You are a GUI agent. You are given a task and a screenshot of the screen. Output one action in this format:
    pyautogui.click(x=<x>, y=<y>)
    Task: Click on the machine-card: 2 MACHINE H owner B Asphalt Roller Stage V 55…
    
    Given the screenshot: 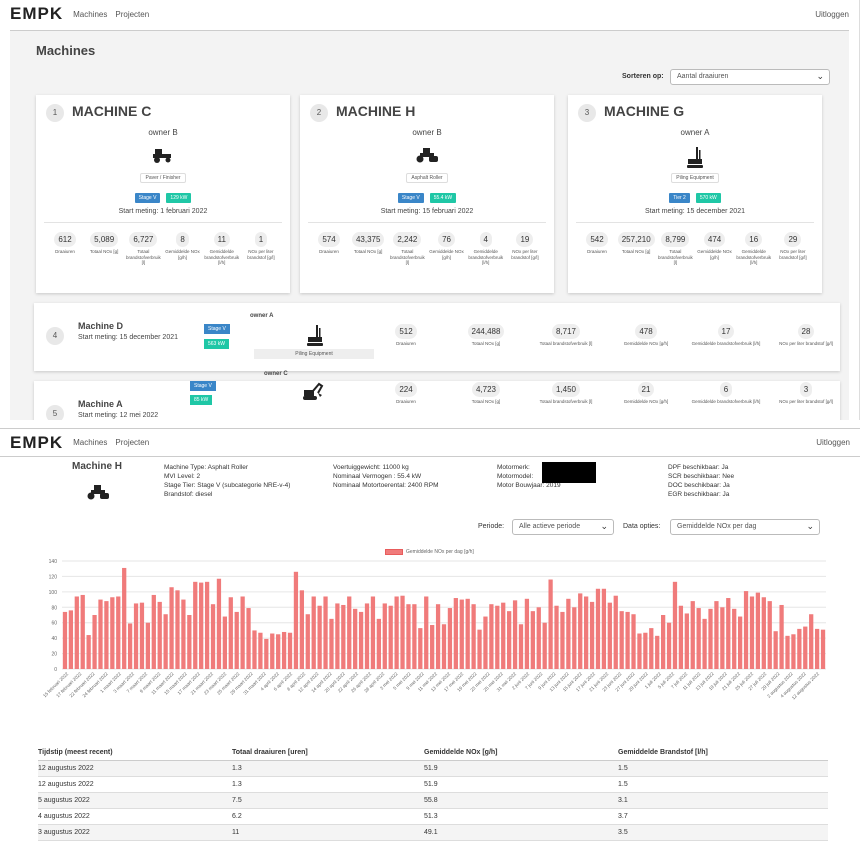 What is the action you would take?
    pyautogui.click(x=427, y=194)
    